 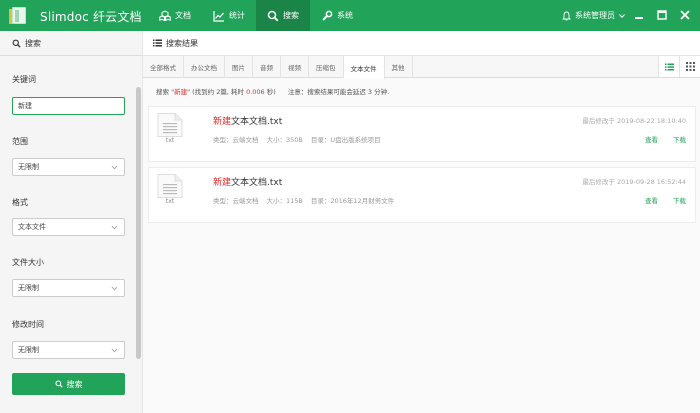 What do you see at coordinates (182, 43) in the screenshot?
I see `results-title: 搜索结果` at bounding box center [182, 43].